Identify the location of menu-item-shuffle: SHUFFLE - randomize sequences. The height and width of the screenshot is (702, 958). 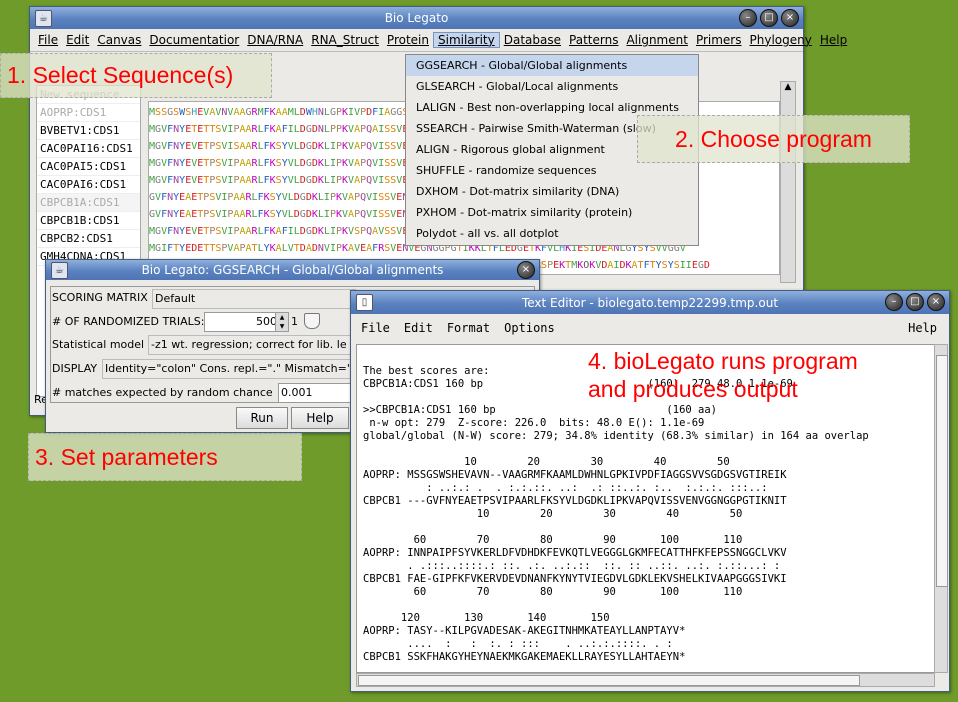
(552, 170).